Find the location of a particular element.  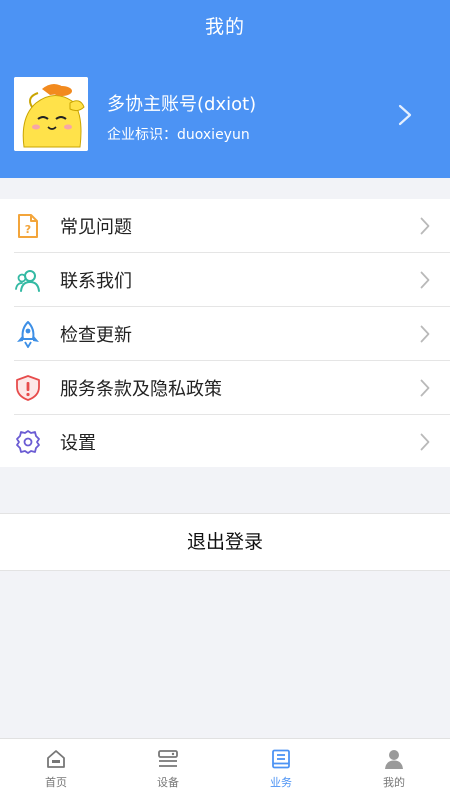

tab-home: 首页 is located at coordinates (56, 770).